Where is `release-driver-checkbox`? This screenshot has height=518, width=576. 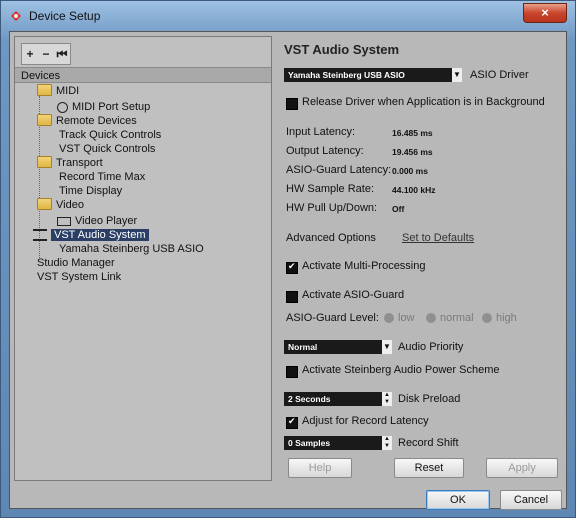
release-driver-checkbox is located at coordinates (292, 104).